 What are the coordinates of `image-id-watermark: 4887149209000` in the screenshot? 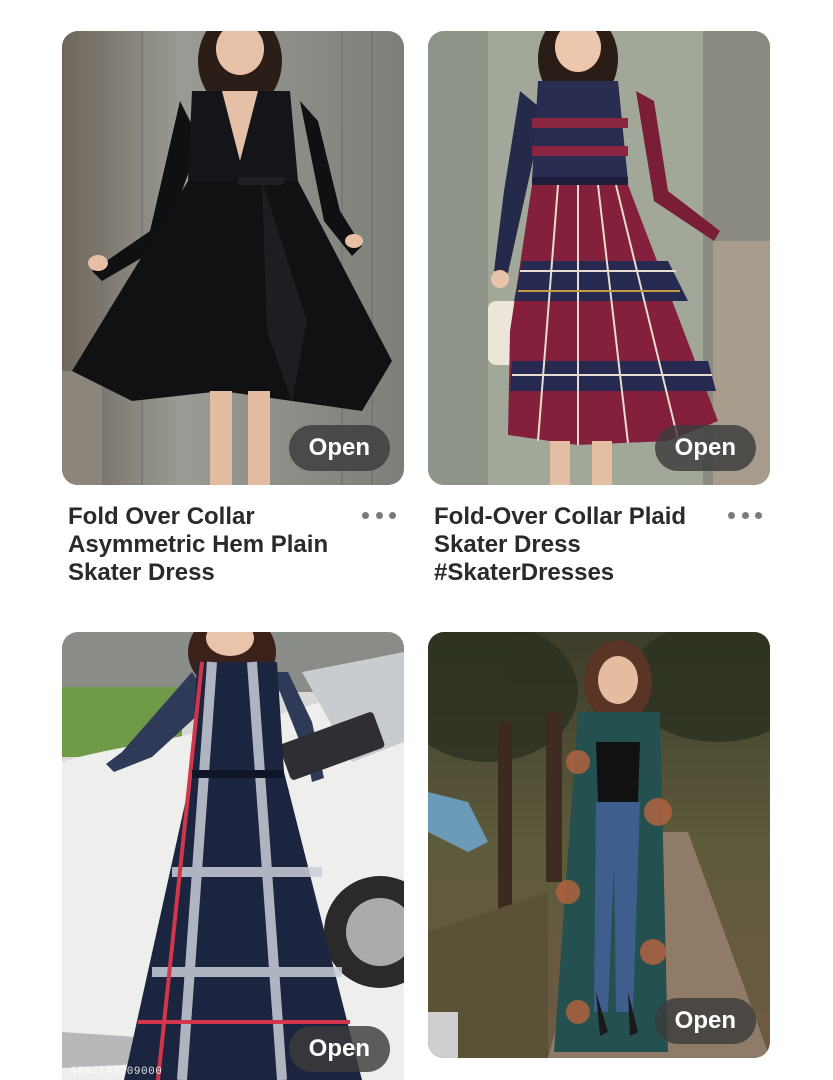 It's located at (116, 1072).